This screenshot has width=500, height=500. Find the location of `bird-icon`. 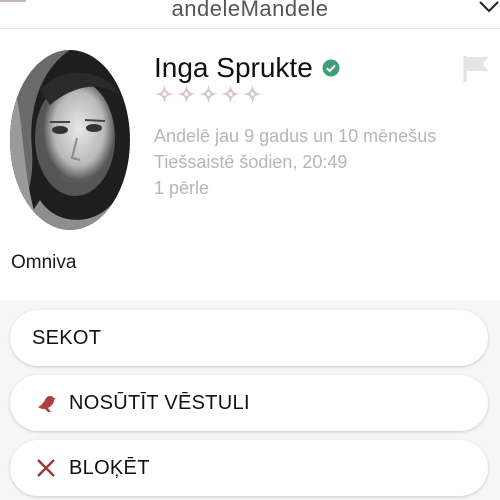

bird-icon is located at coordinates (46, 403).